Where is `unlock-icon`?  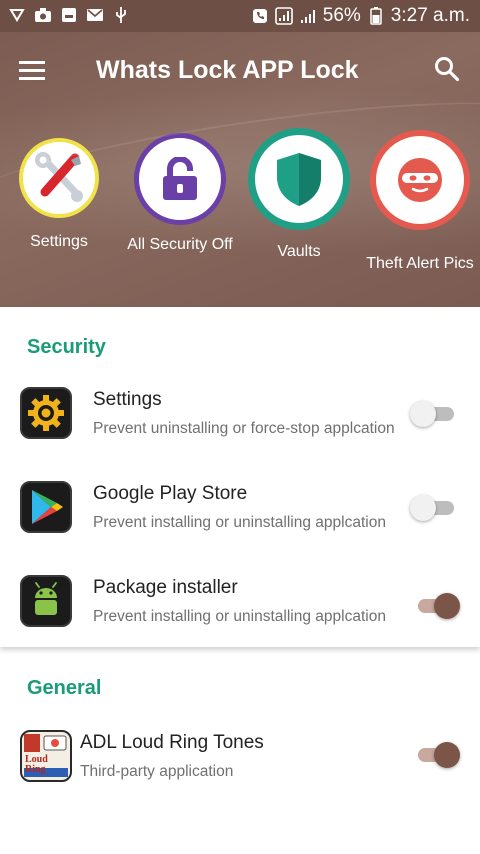
unlock-icon is located at coordinates (180, 178).